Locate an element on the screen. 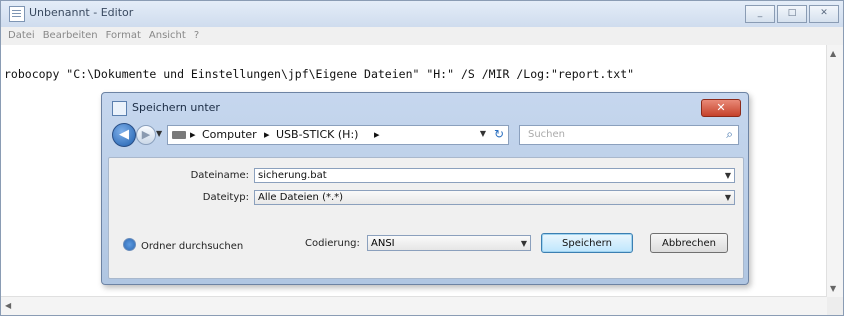 Image resolution: width=844 pixels, height=316 pixels. save-button: Speichern is located at coordinates (587, 243).